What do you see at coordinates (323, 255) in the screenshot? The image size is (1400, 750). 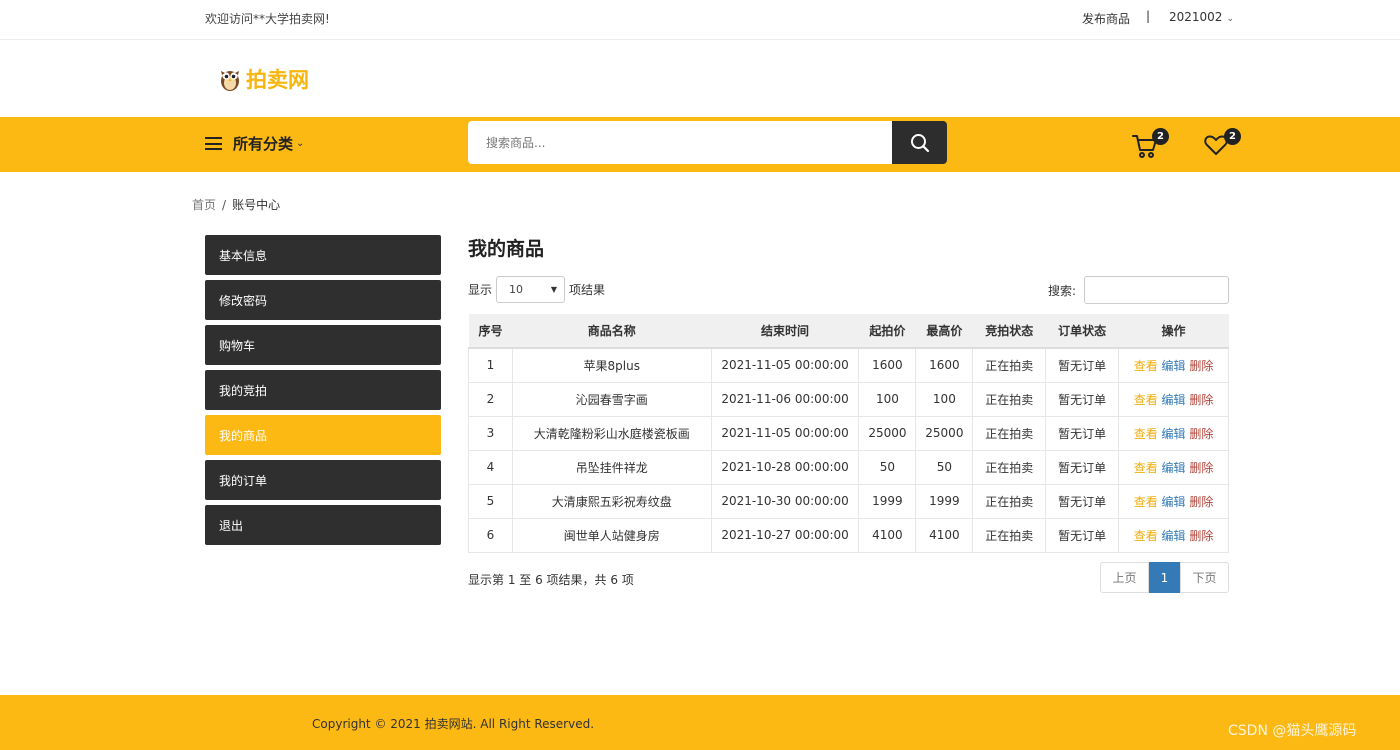 I see `sidebar-item-basic-info: 基本信息` at bounding box center [323, 255].